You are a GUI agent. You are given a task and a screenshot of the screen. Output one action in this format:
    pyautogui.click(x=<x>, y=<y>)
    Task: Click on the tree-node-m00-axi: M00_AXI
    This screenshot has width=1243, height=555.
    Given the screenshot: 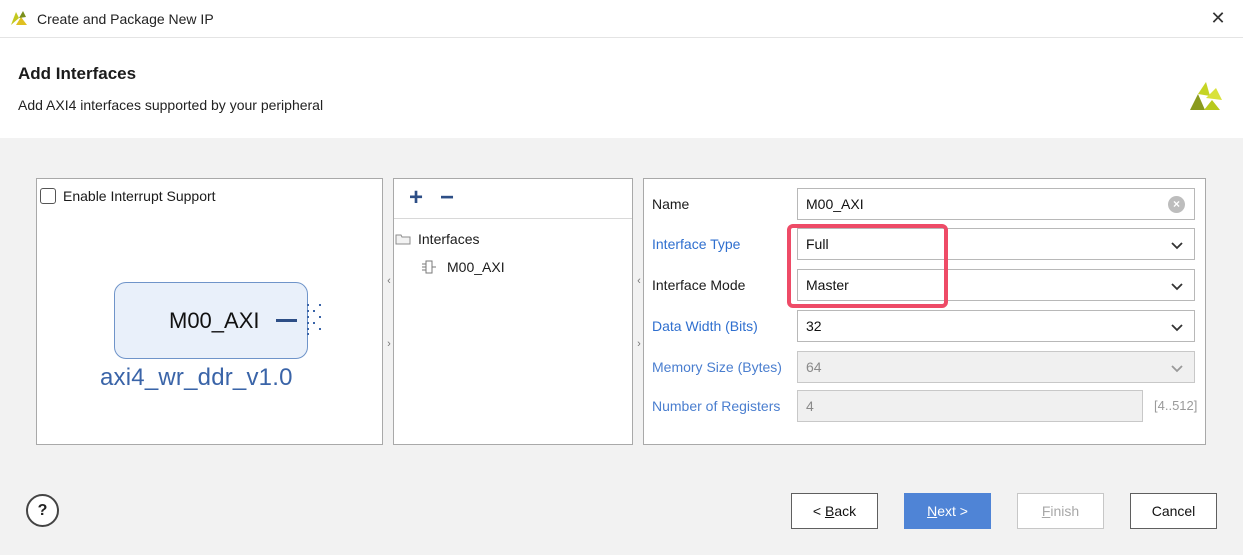 What is the action you would take?
    pyautogui.click(x=463, y=267)
    